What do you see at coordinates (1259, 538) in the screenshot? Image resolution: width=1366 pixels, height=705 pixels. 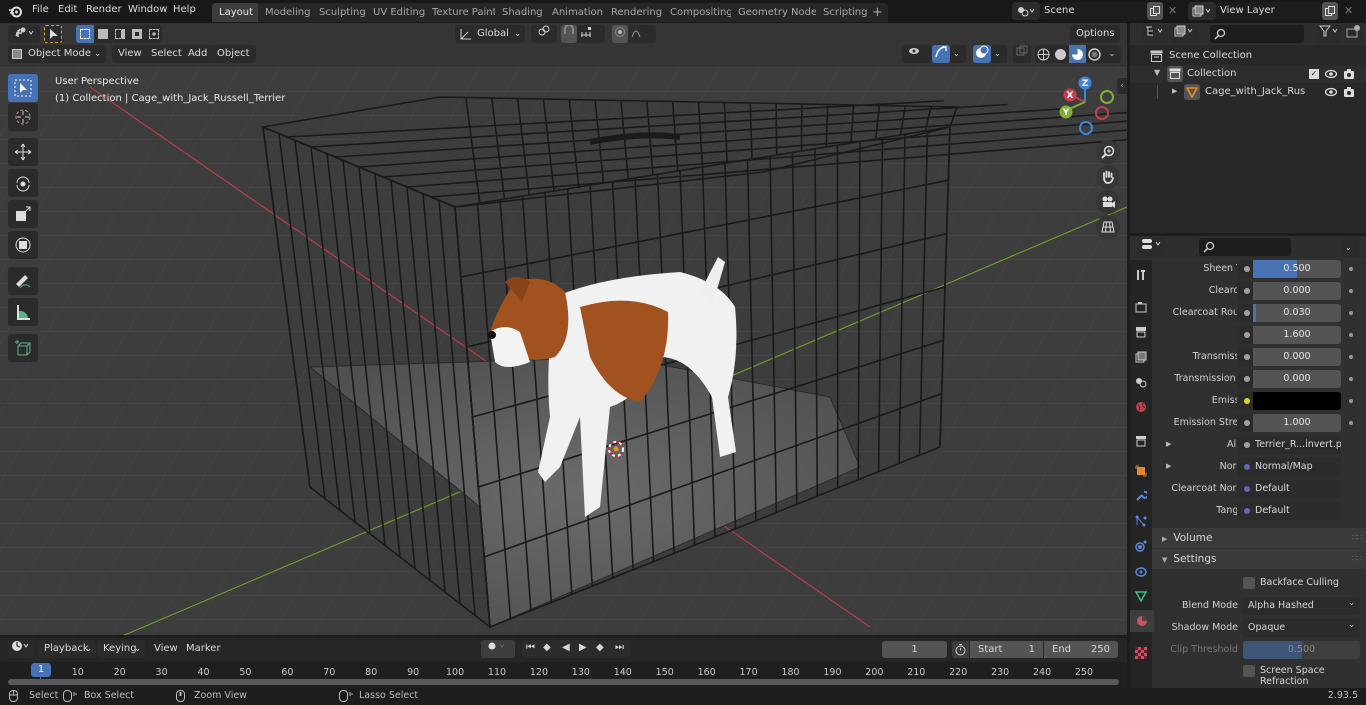 I see `panel-volume: ▶ Volume ∷∷` at bounding box center [1259, 538].